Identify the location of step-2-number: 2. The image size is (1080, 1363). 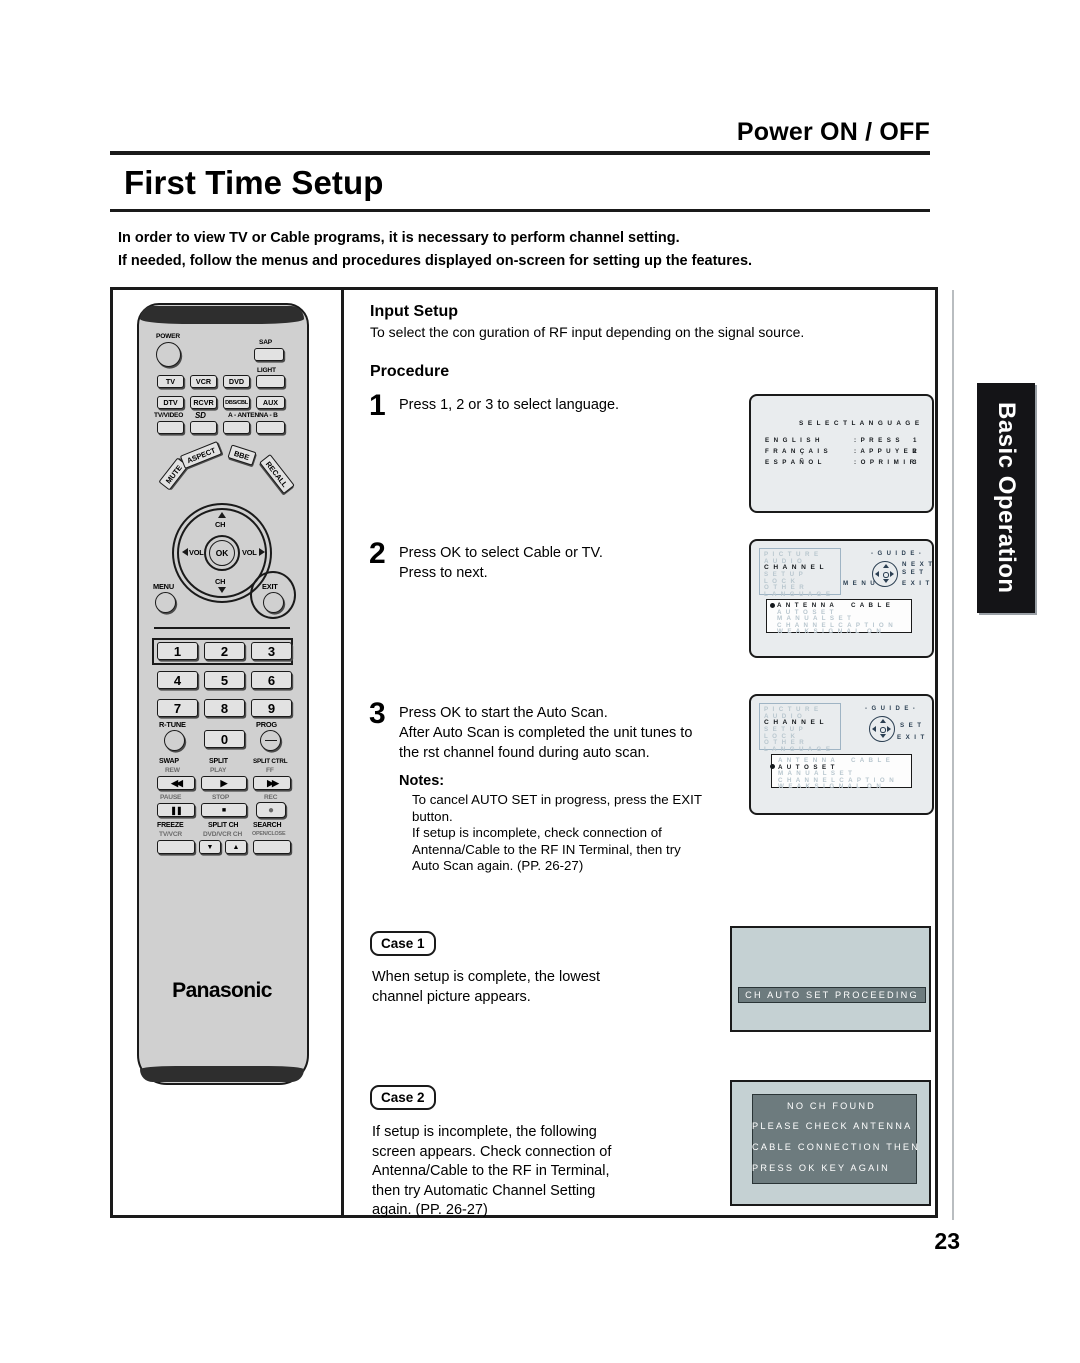
(377, 553).